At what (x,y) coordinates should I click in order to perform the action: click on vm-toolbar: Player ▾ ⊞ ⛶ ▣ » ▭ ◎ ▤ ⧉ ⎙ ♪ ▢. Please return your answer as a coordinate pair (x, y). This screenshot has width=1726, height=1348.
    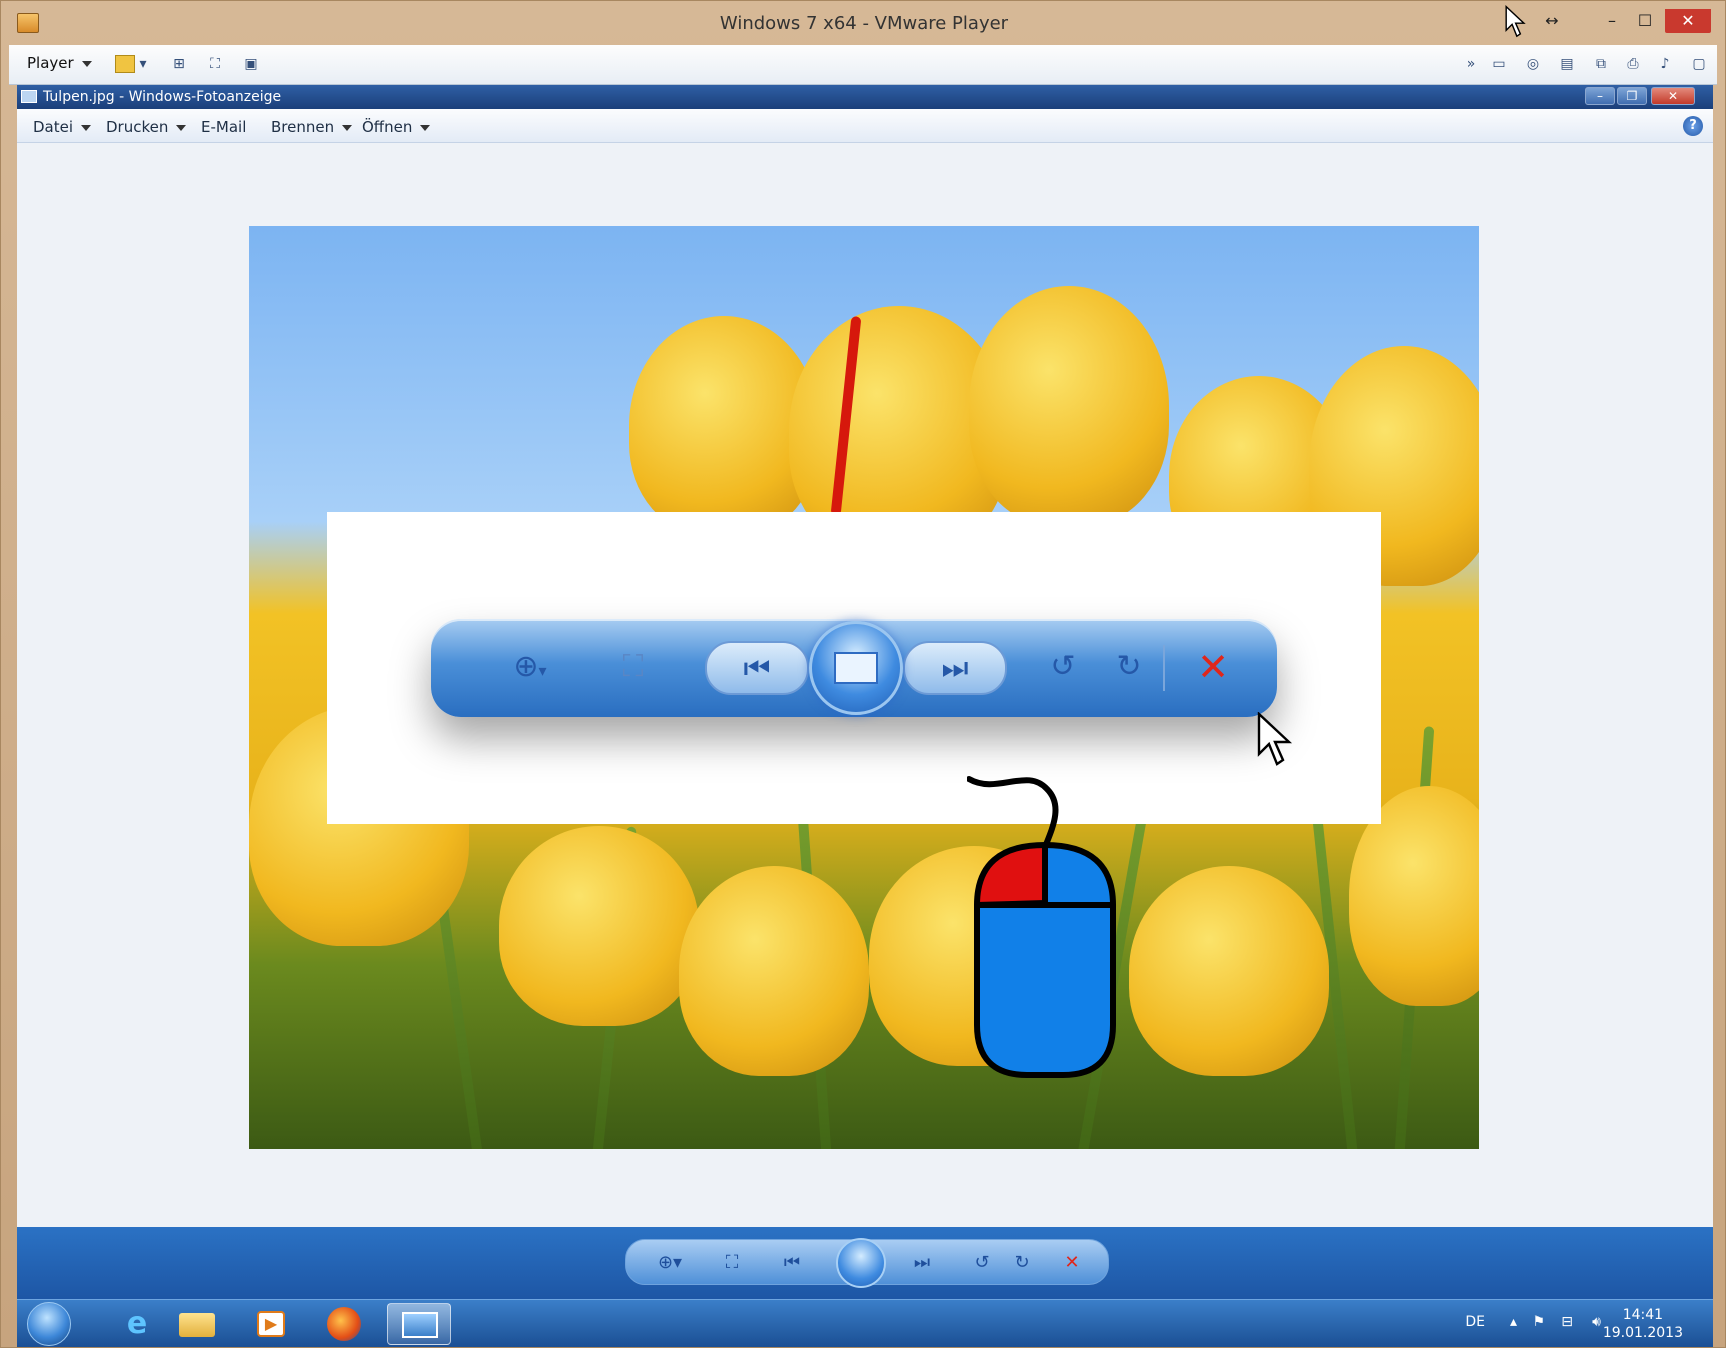
    Looking at the image, I should click on (863, 65).